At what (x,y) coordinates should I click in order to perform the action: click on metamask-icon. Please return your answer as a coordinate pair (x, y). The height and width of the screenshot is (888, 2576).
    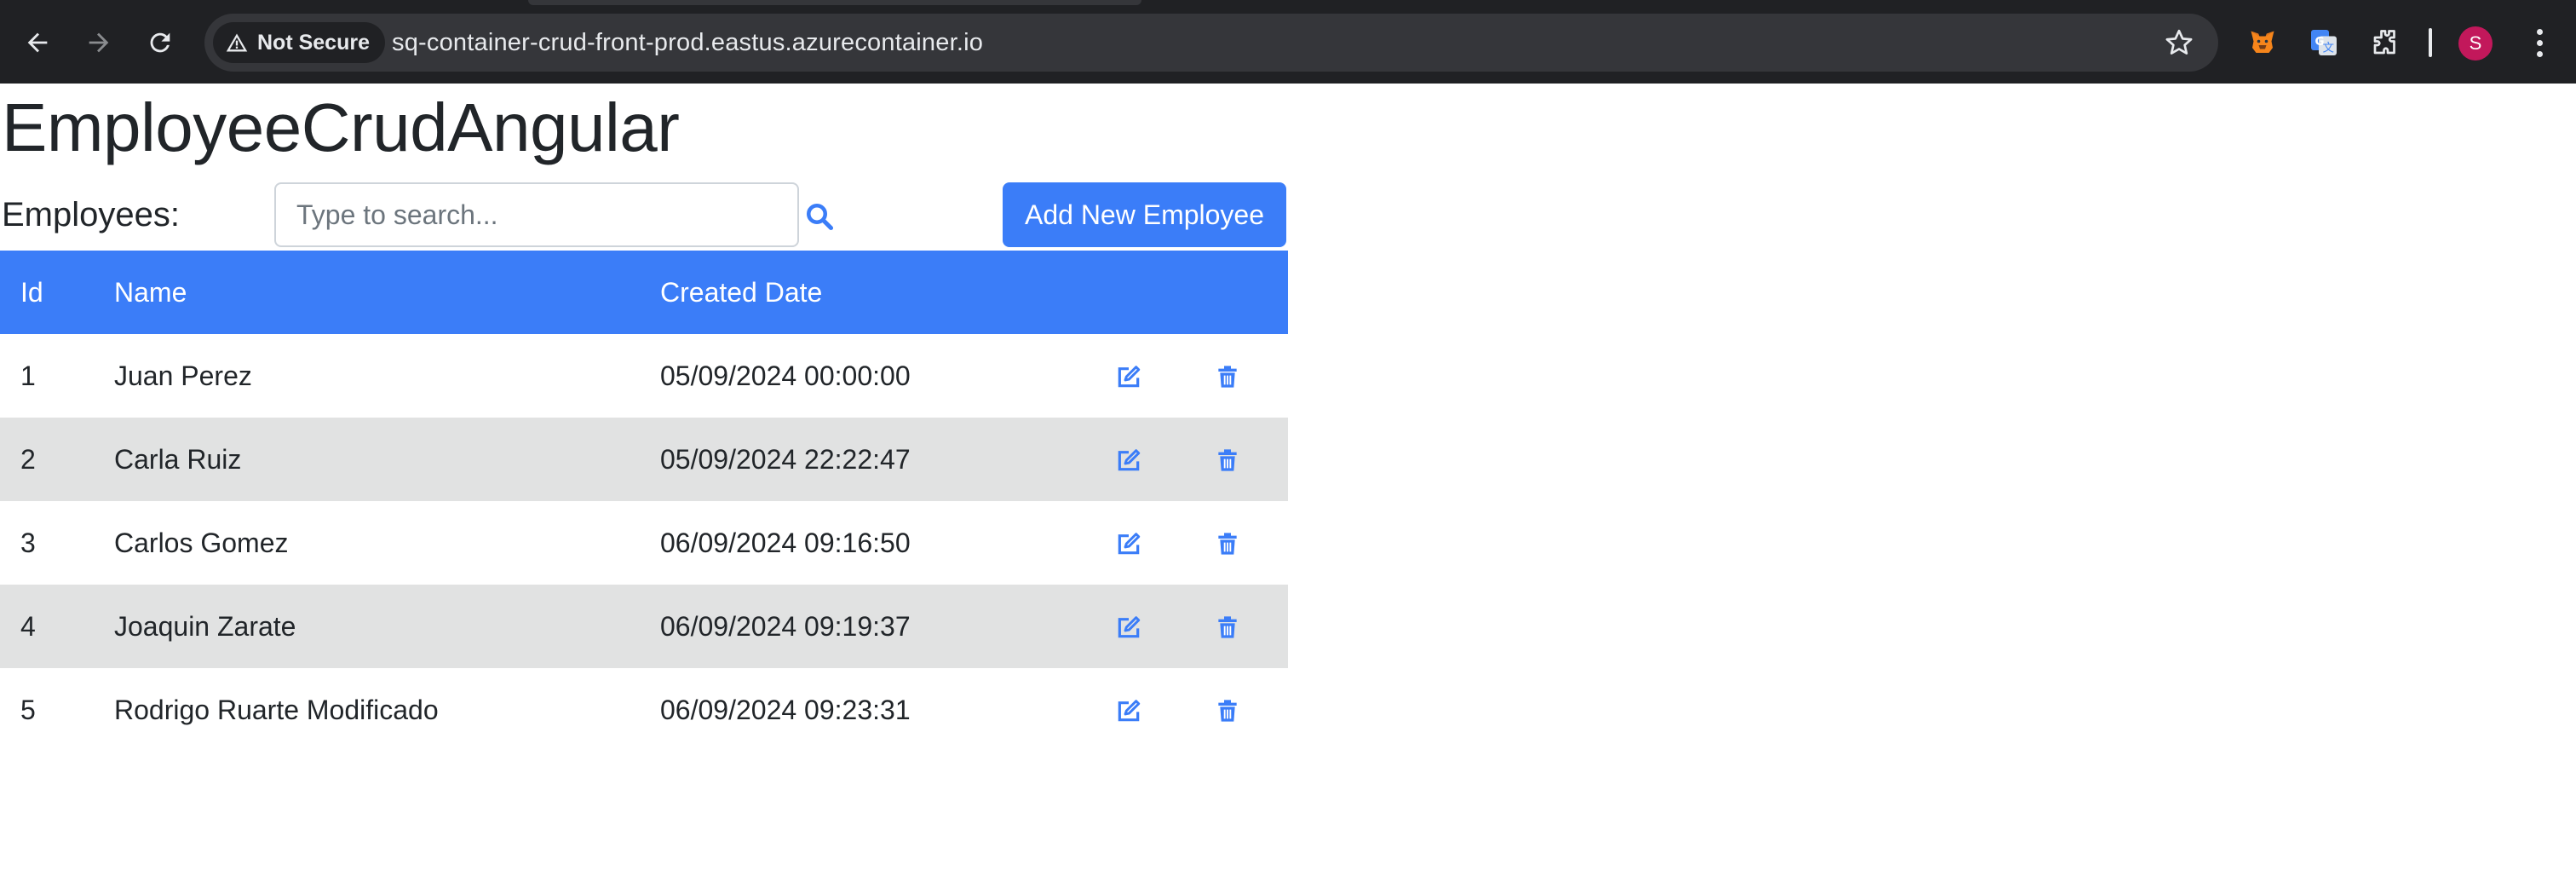
    Looking at the image, I should click on (2263, 42).